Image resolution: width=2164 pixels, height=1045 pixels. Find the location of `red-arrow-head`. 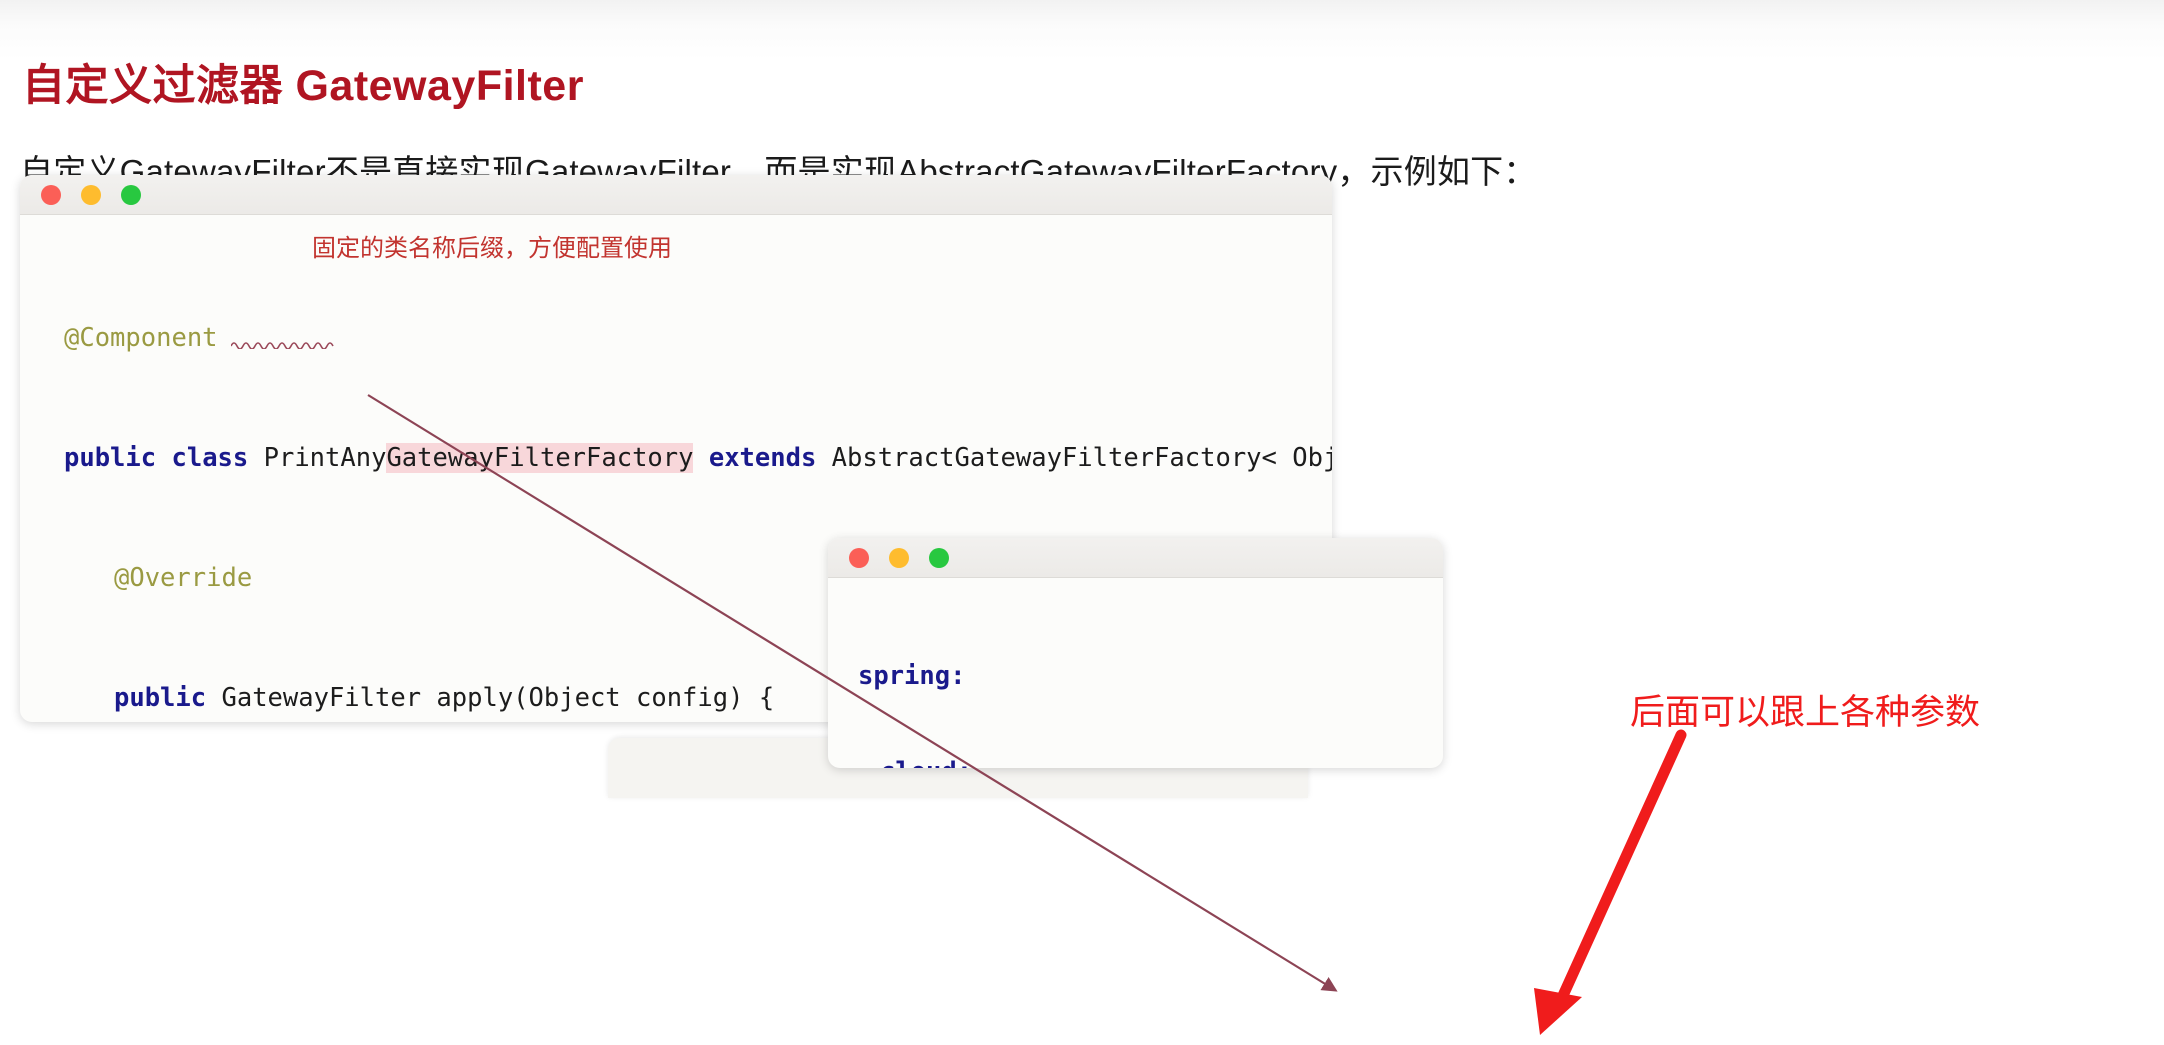

red-arrow-head is located at coordinates (1558, 1011).